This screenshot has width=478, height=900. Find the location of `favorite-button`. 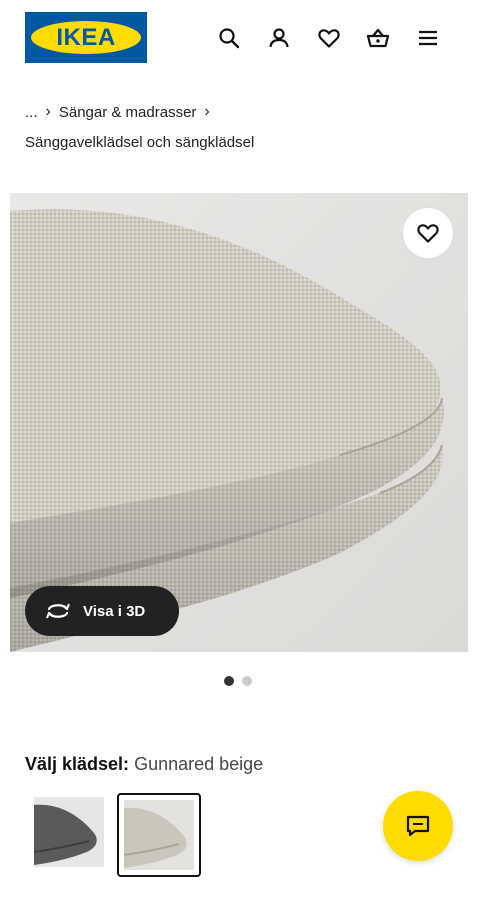

favorite-button is located at coordinates (428, 233).